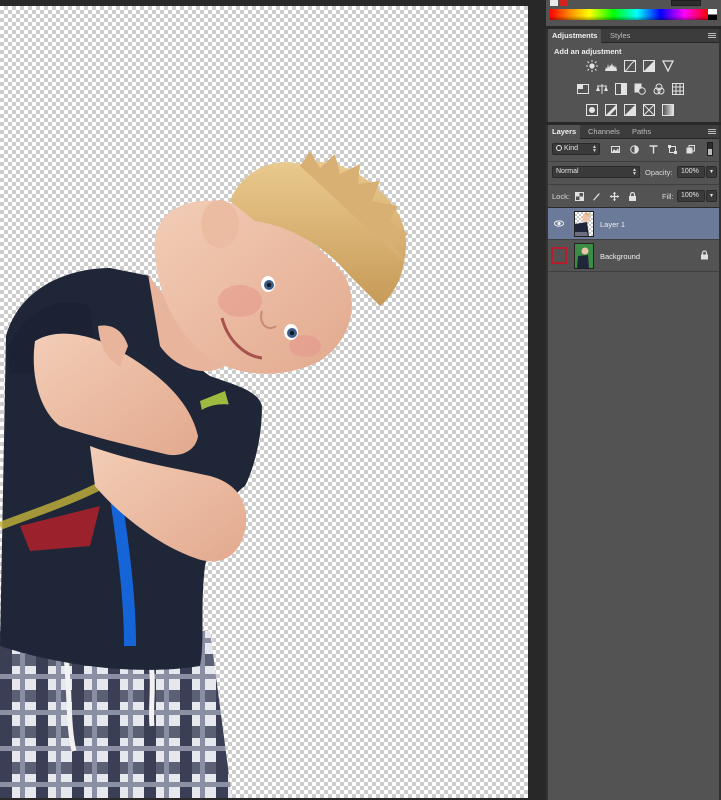  I want to click on tab-paths: Paths, so click(641, 132).